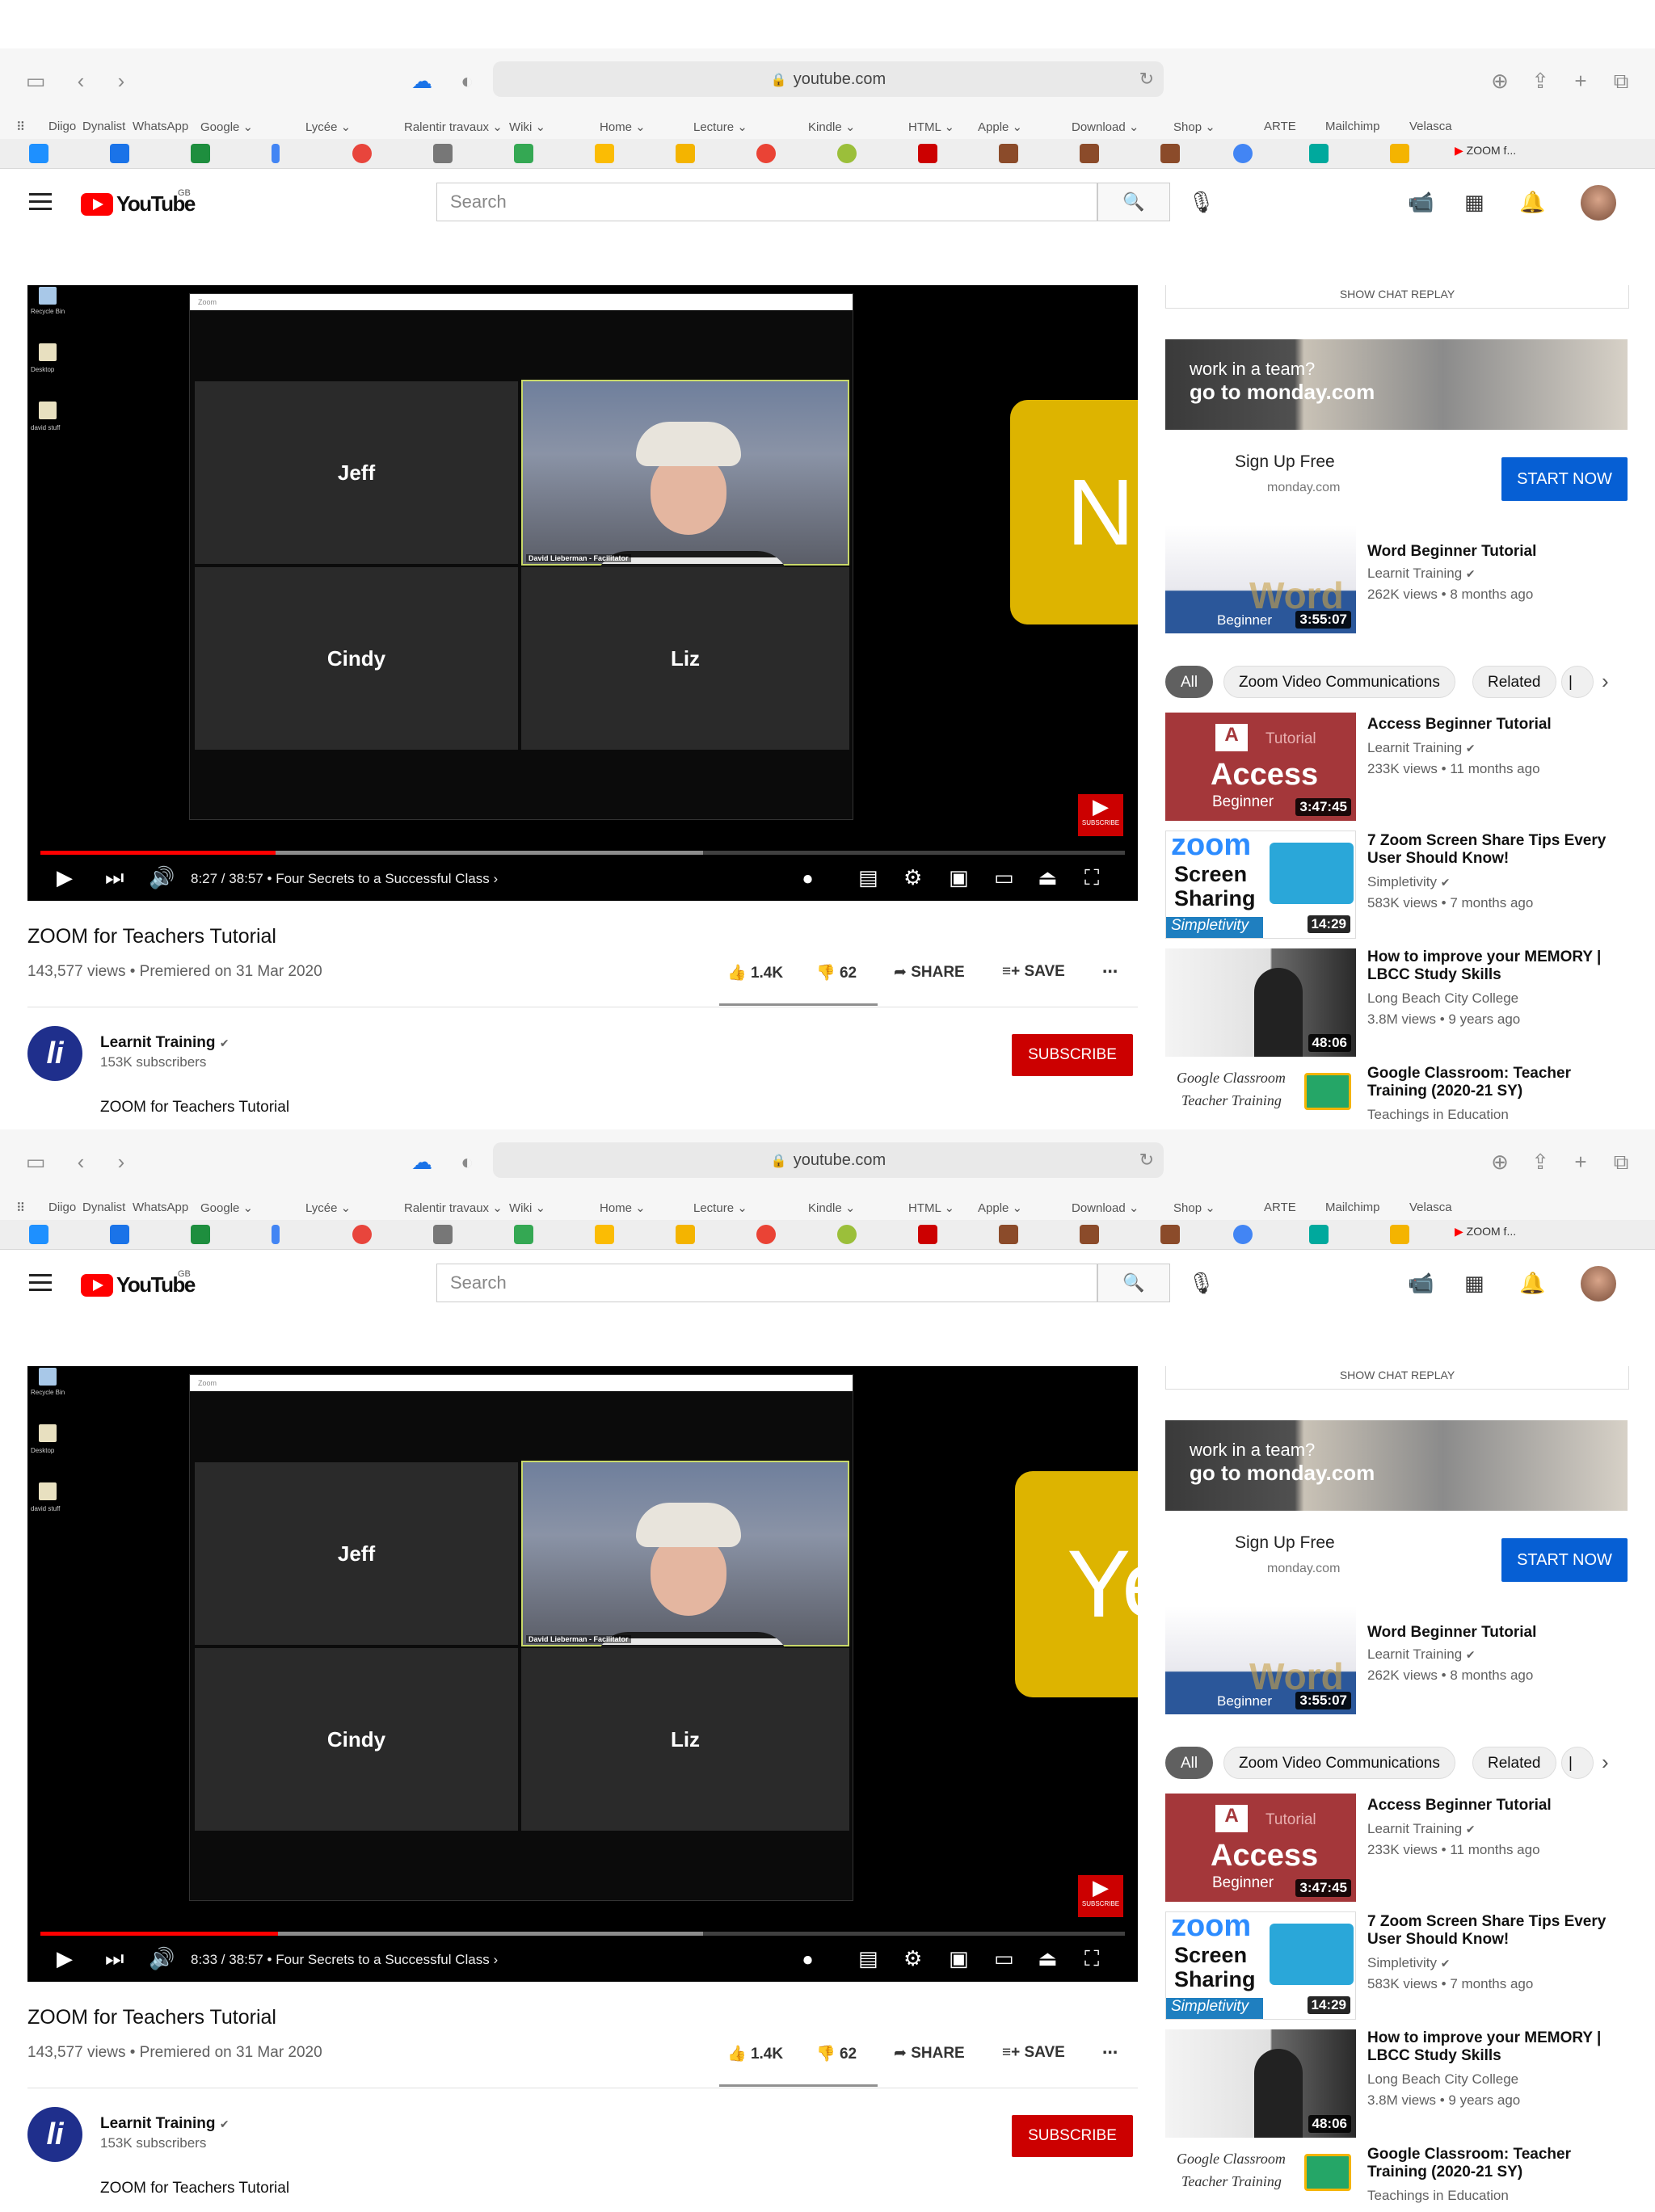 Image resolution: width=1655 pixels, height=2212 pixels. Describe the element at coordinates (1194, 127) in the screenshot. I see `bookmark-item: Shop ⌄` at that location.